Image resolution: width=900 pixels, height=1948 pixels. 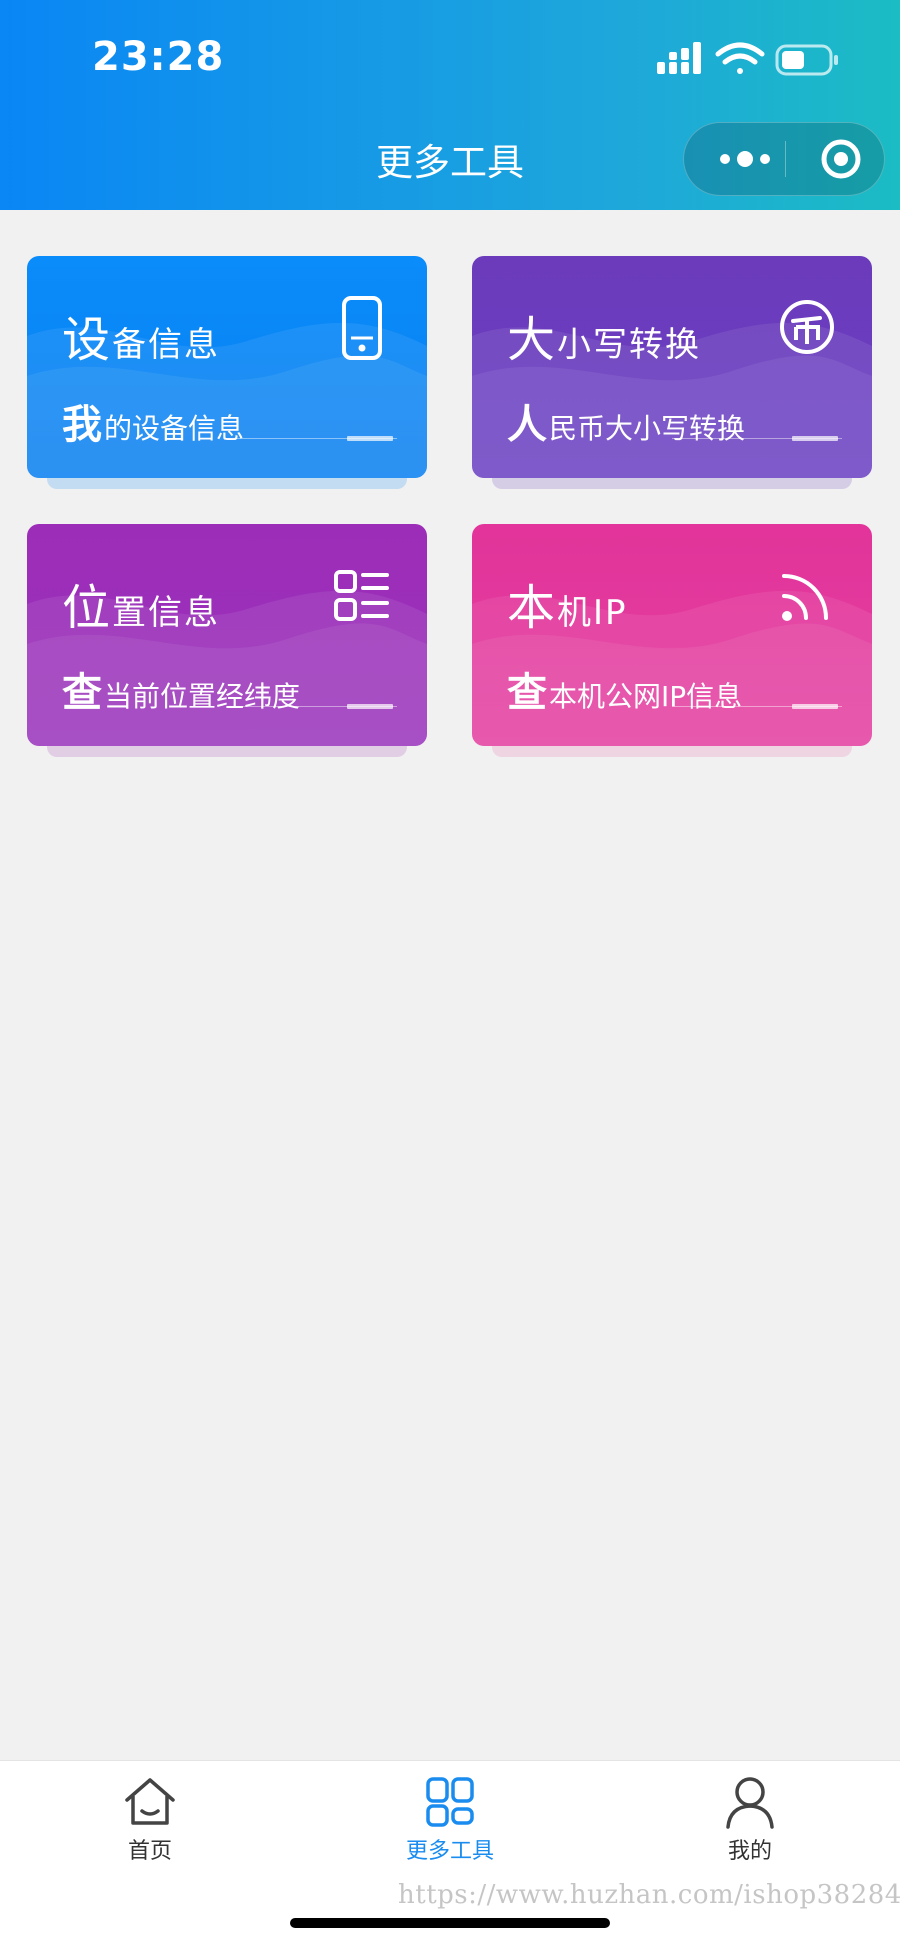 I want to click on phone-icon, so click(x=362, y=328).